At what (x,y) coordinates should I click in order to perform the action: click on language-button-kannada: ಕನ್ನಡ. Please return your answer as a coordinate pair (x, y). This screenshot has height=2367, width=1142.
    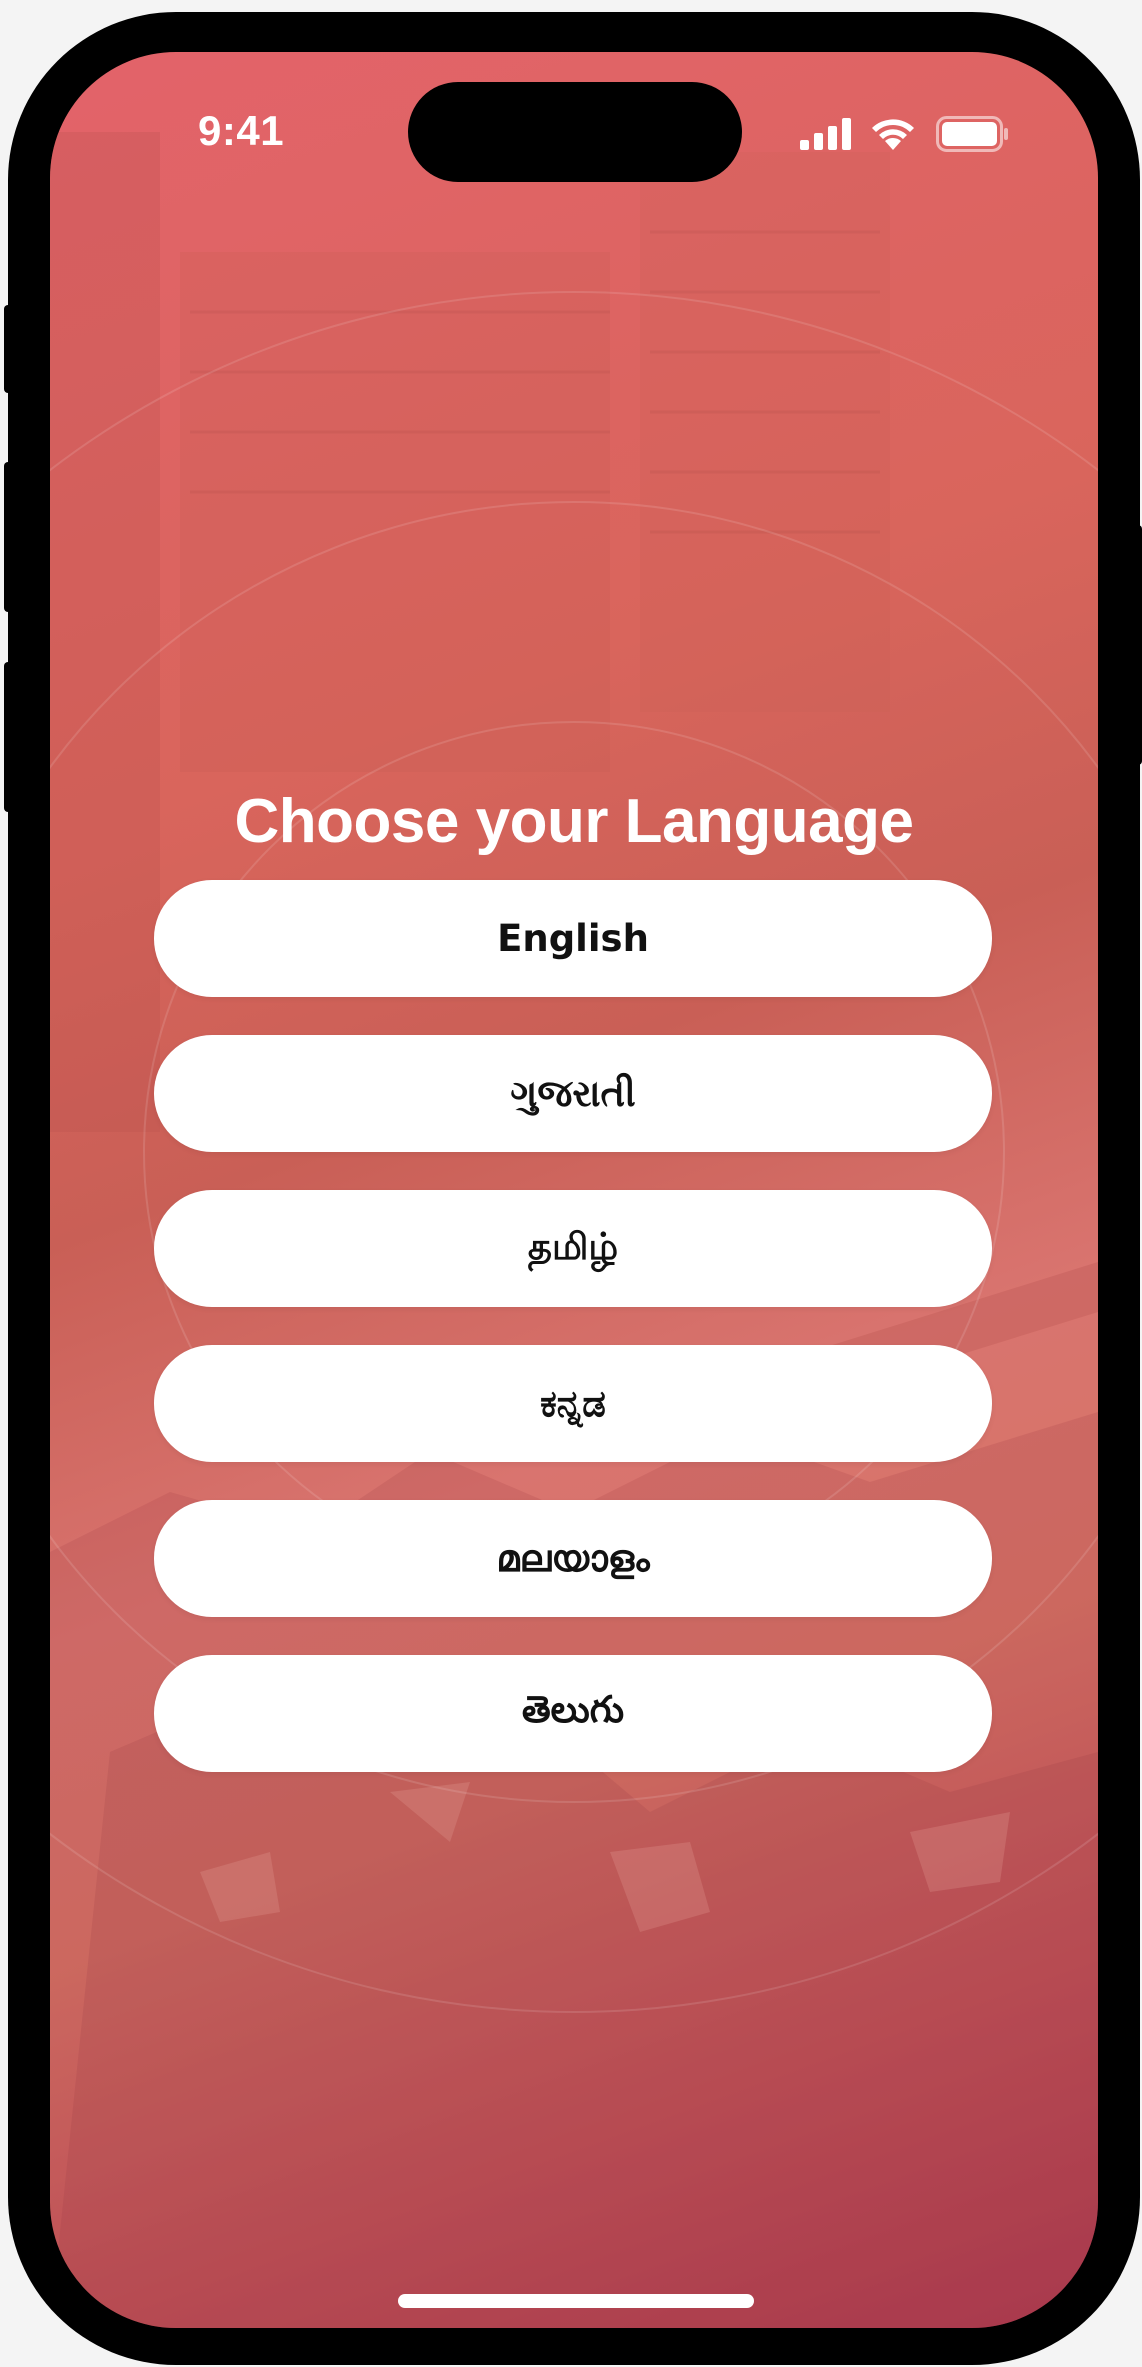
    Looking at the image, I should click on (573, 1403).